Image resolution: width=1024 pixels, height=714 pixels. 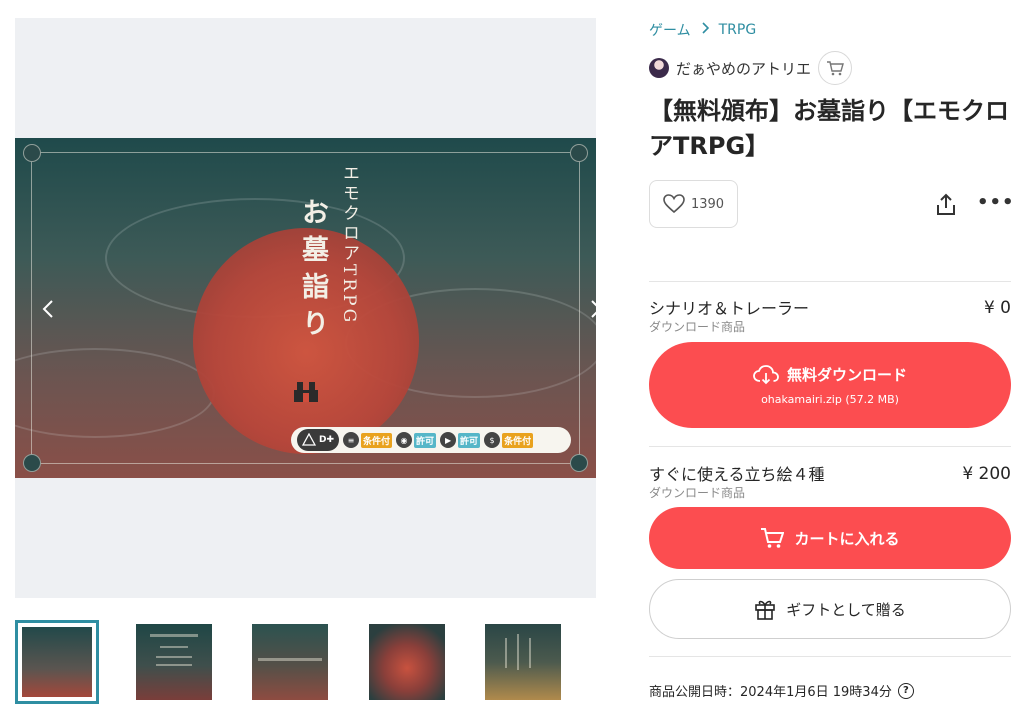 What do you see at coordinates (738, 30) in the screenshot?
I see `breadcrumb-subcategory-link: TRPG` at bounding box center [738, 30].